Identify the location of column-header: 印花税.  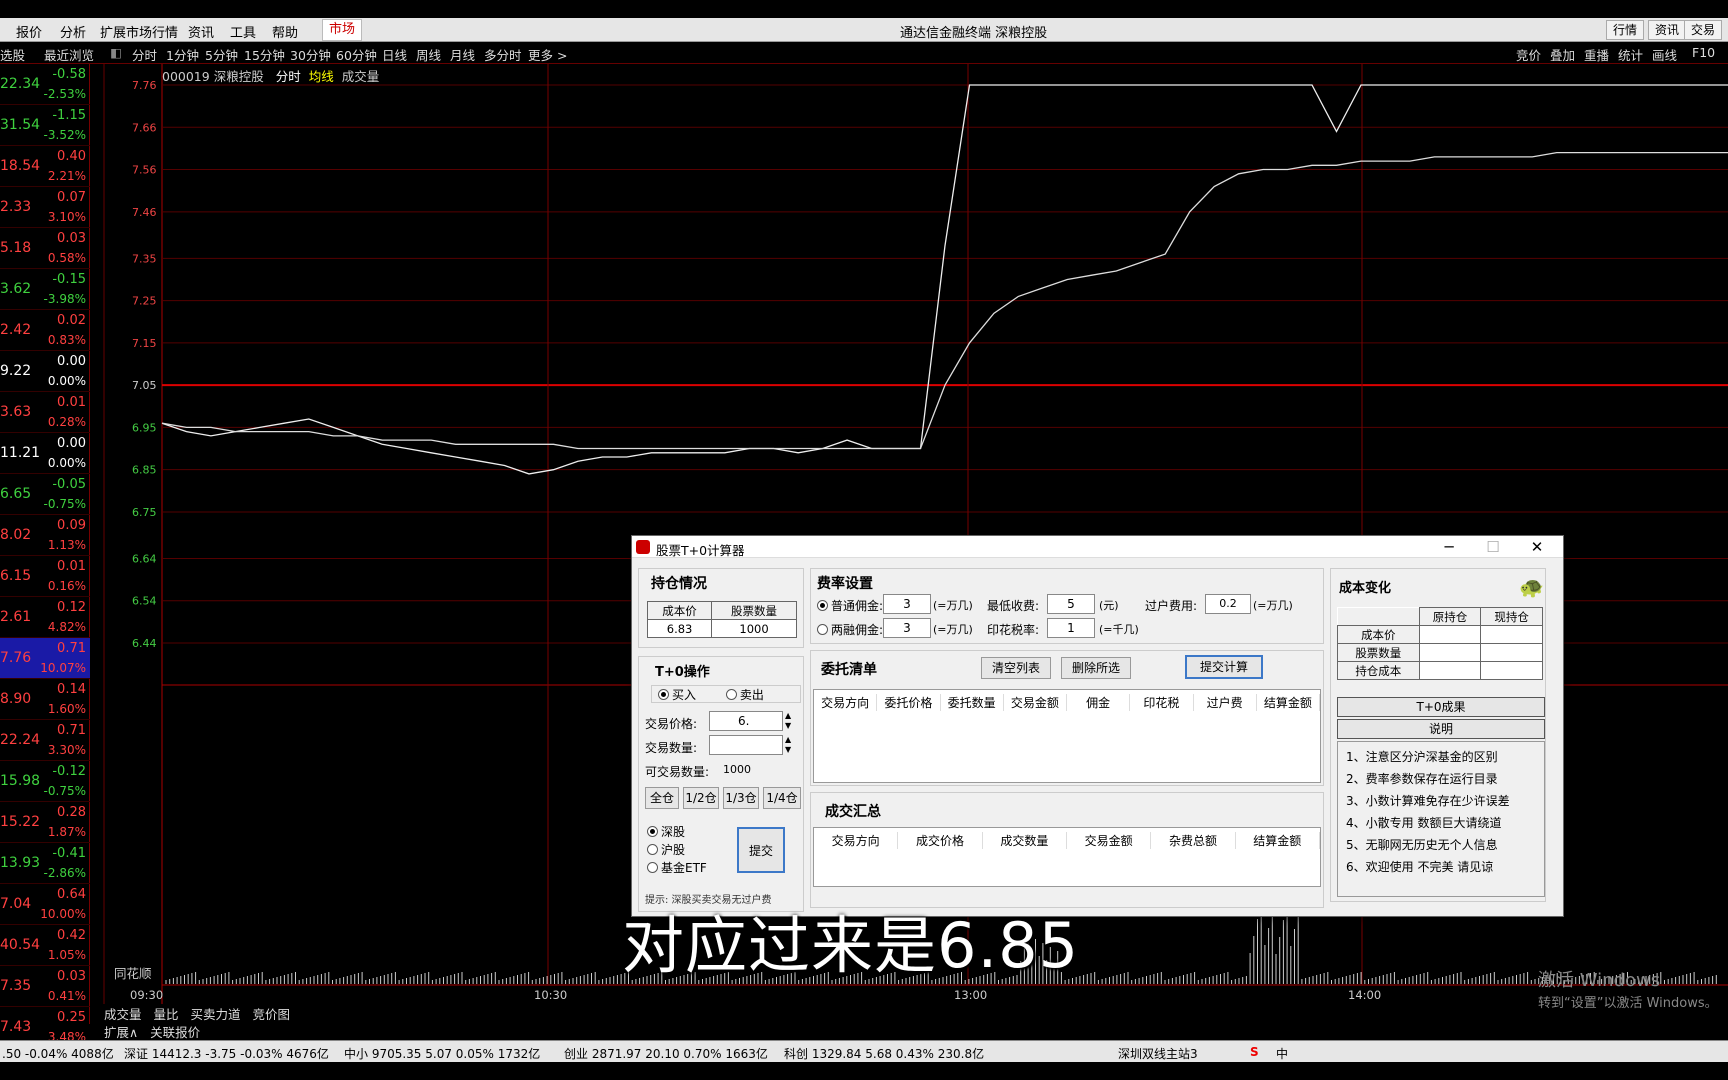
(1162, 702).